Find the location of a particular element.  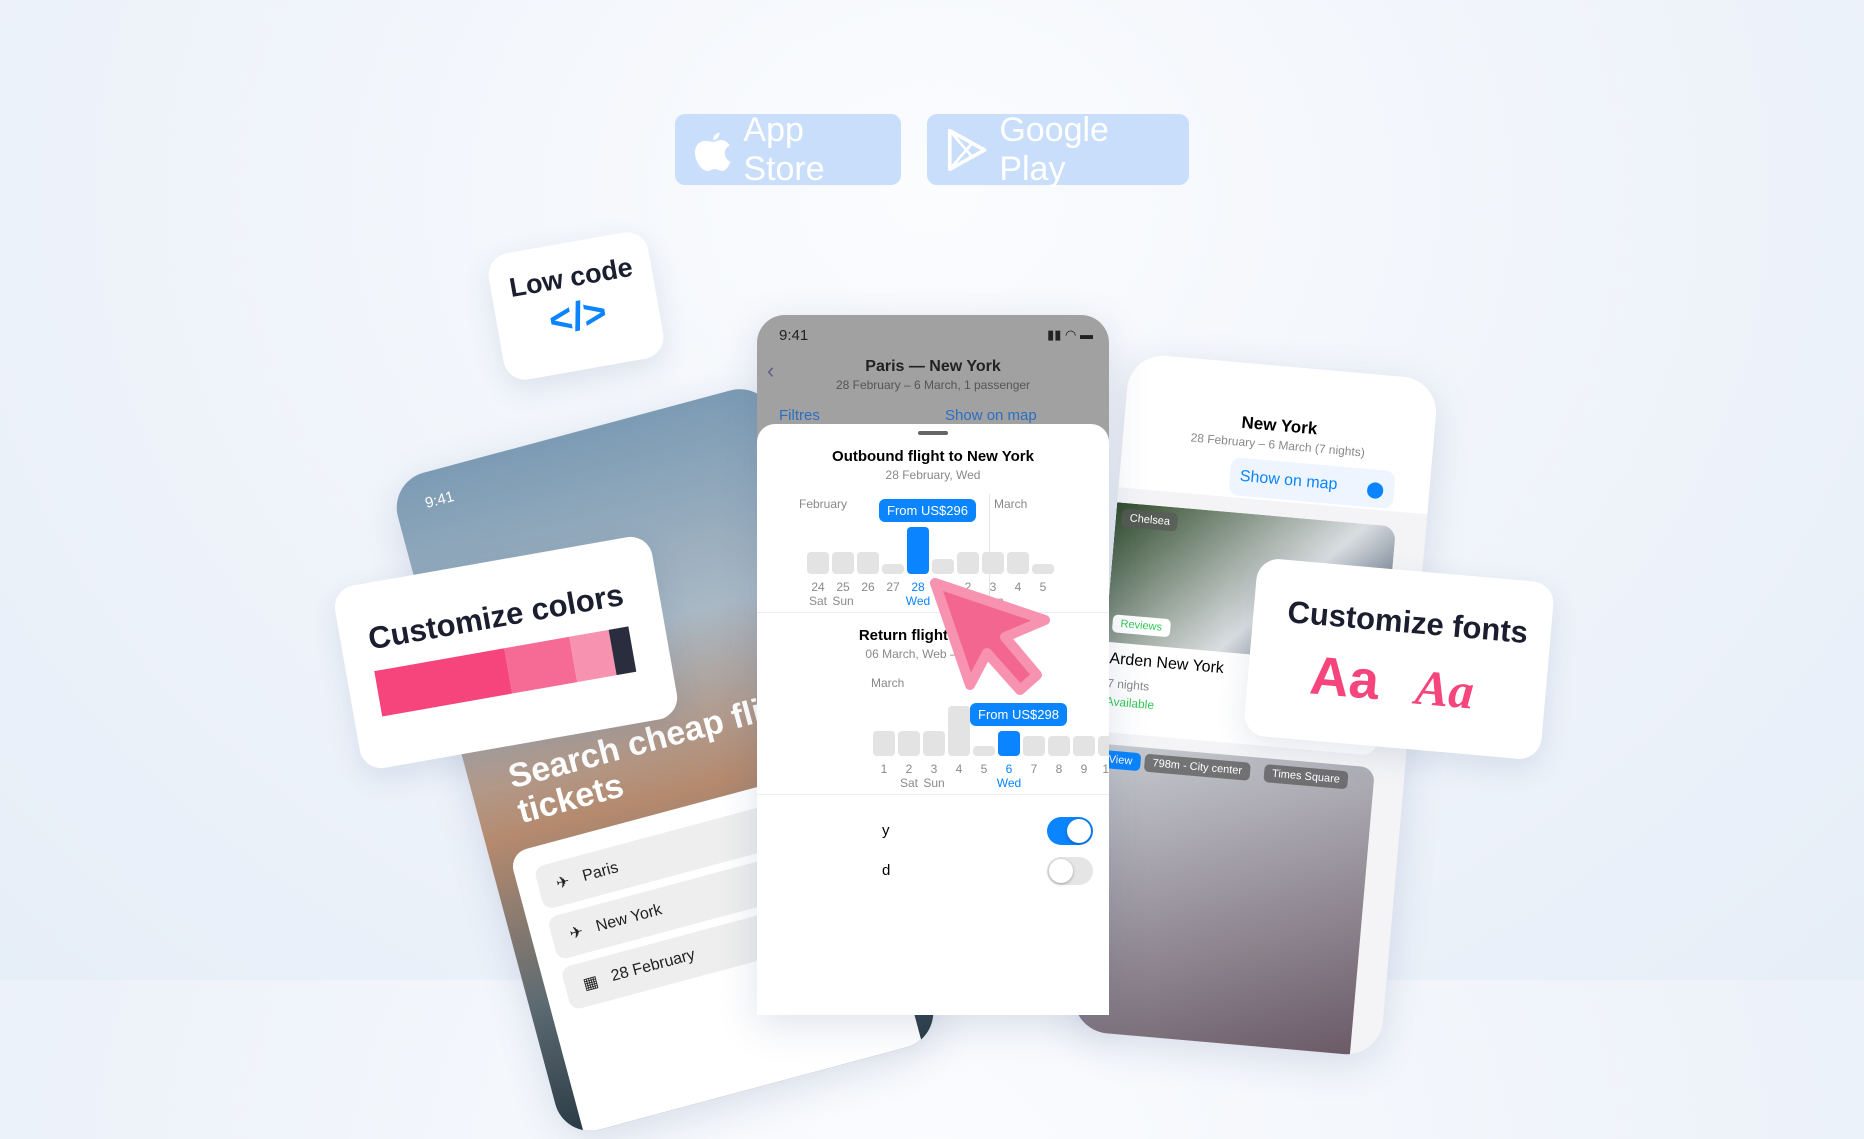

font-sample-serif: Aa is located at coordinates (1445, 689).